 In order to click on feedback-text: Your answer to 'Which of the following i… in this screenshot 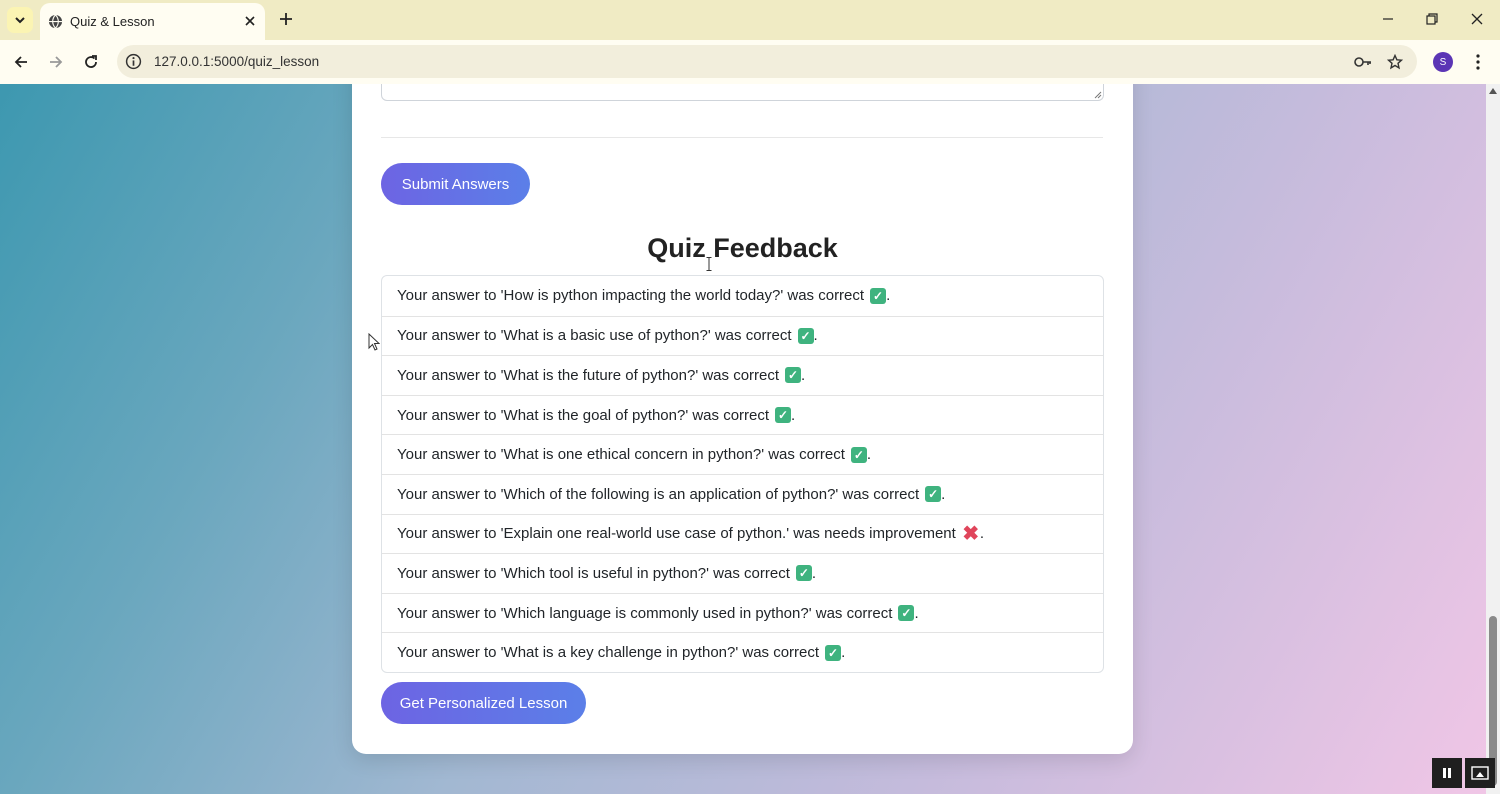, I will do `click(658, 494)`.